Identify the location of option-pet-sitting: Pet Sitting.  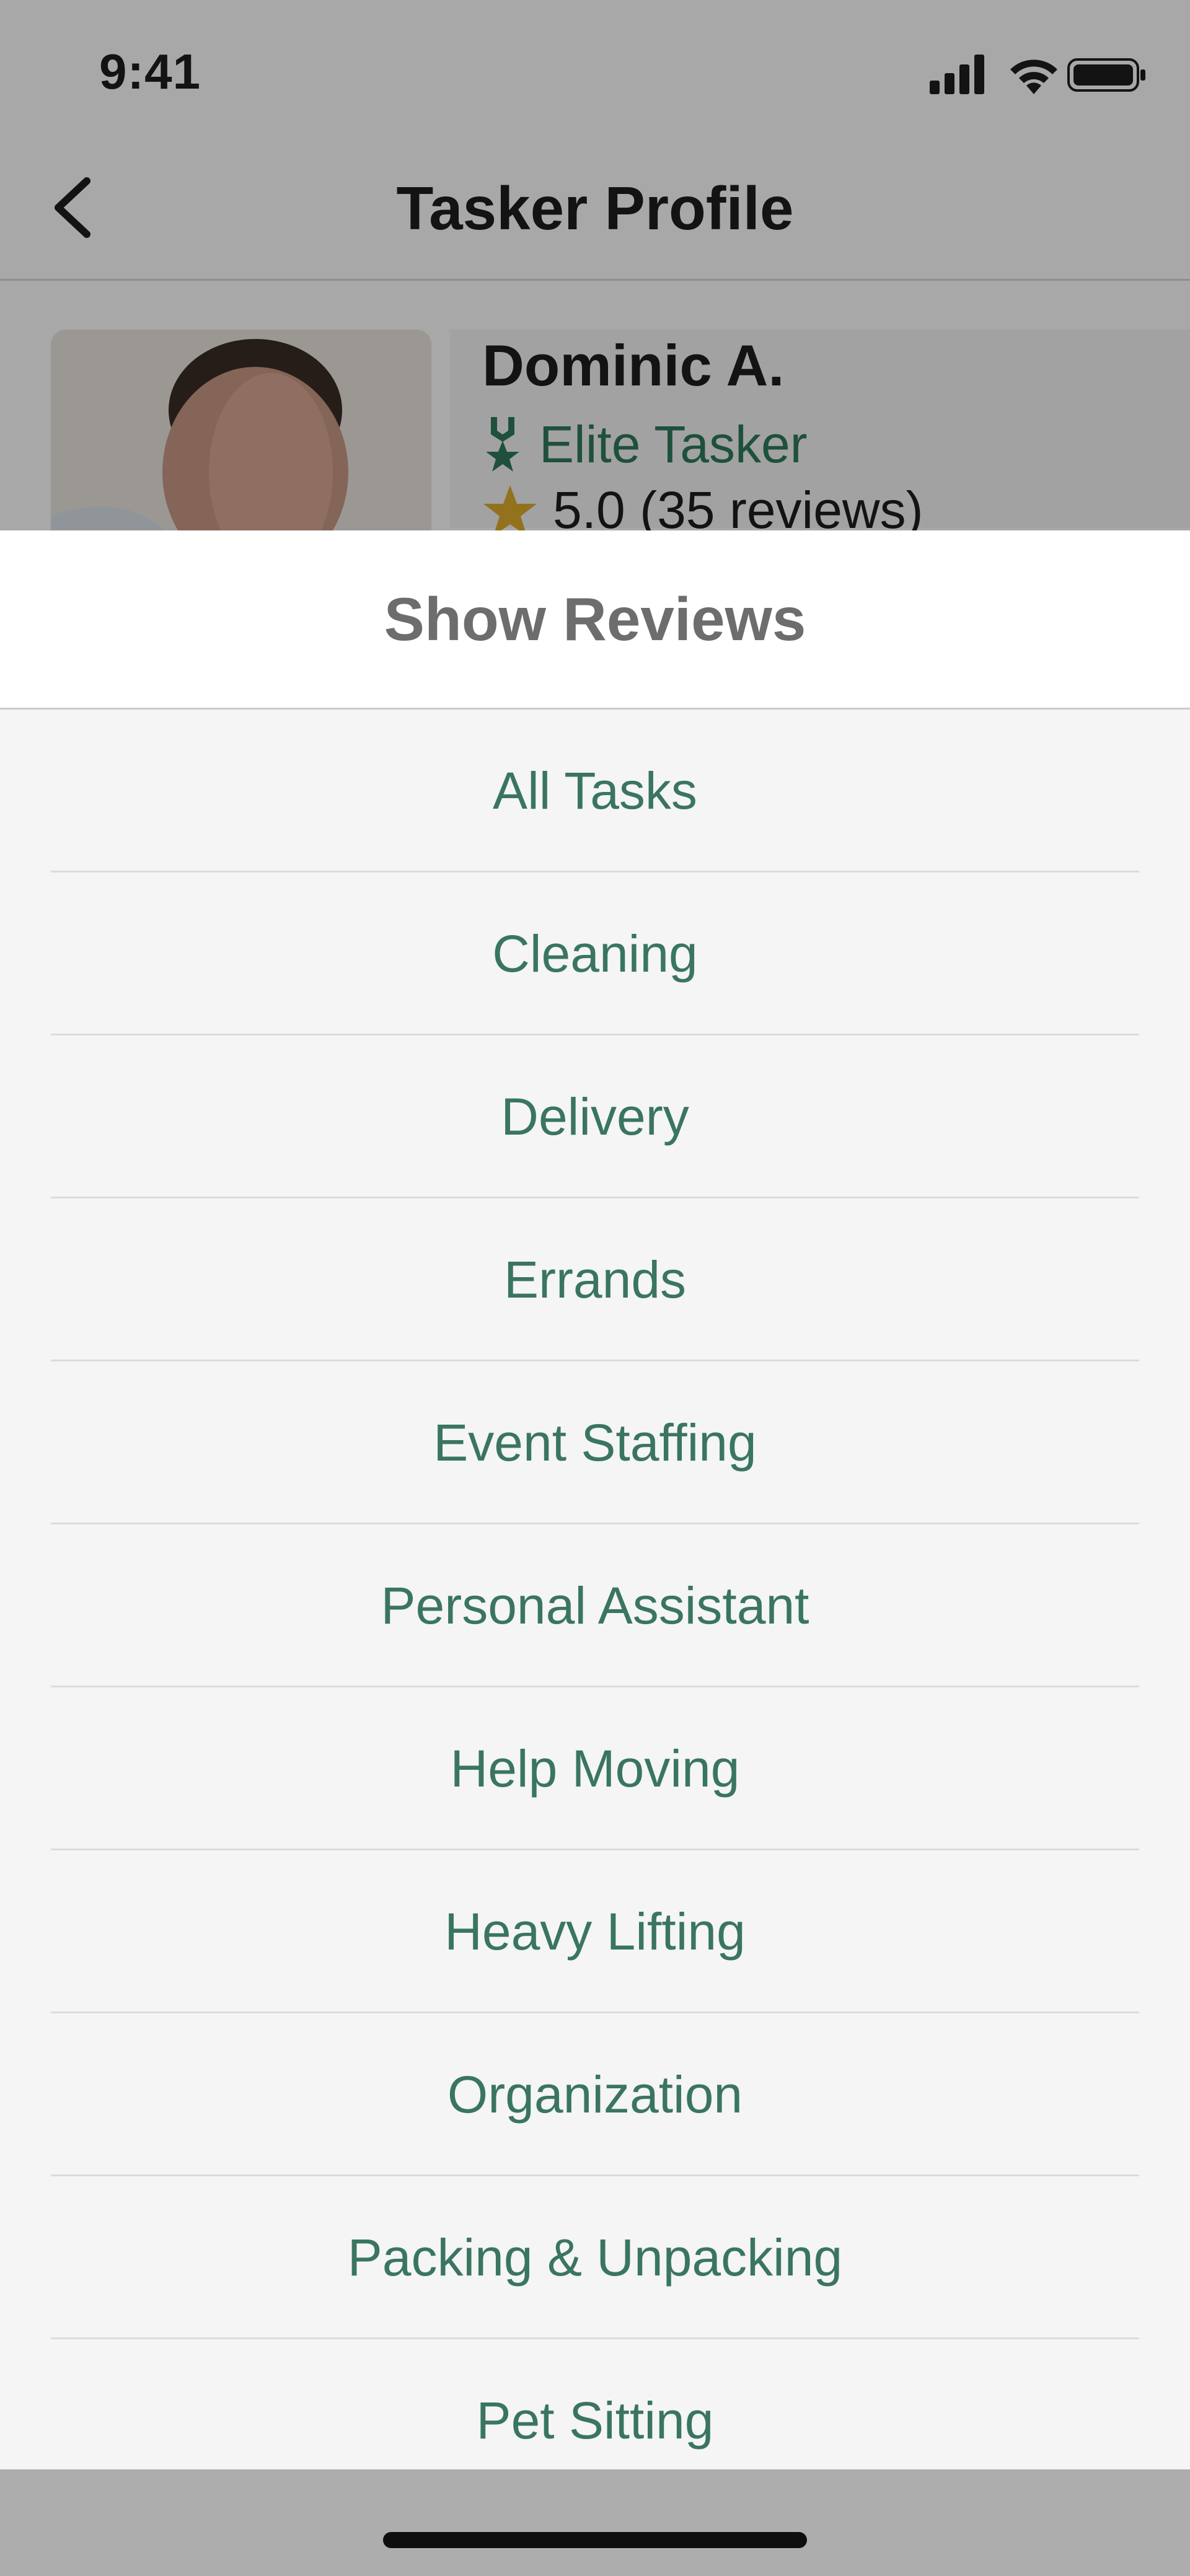
(595, 2404).